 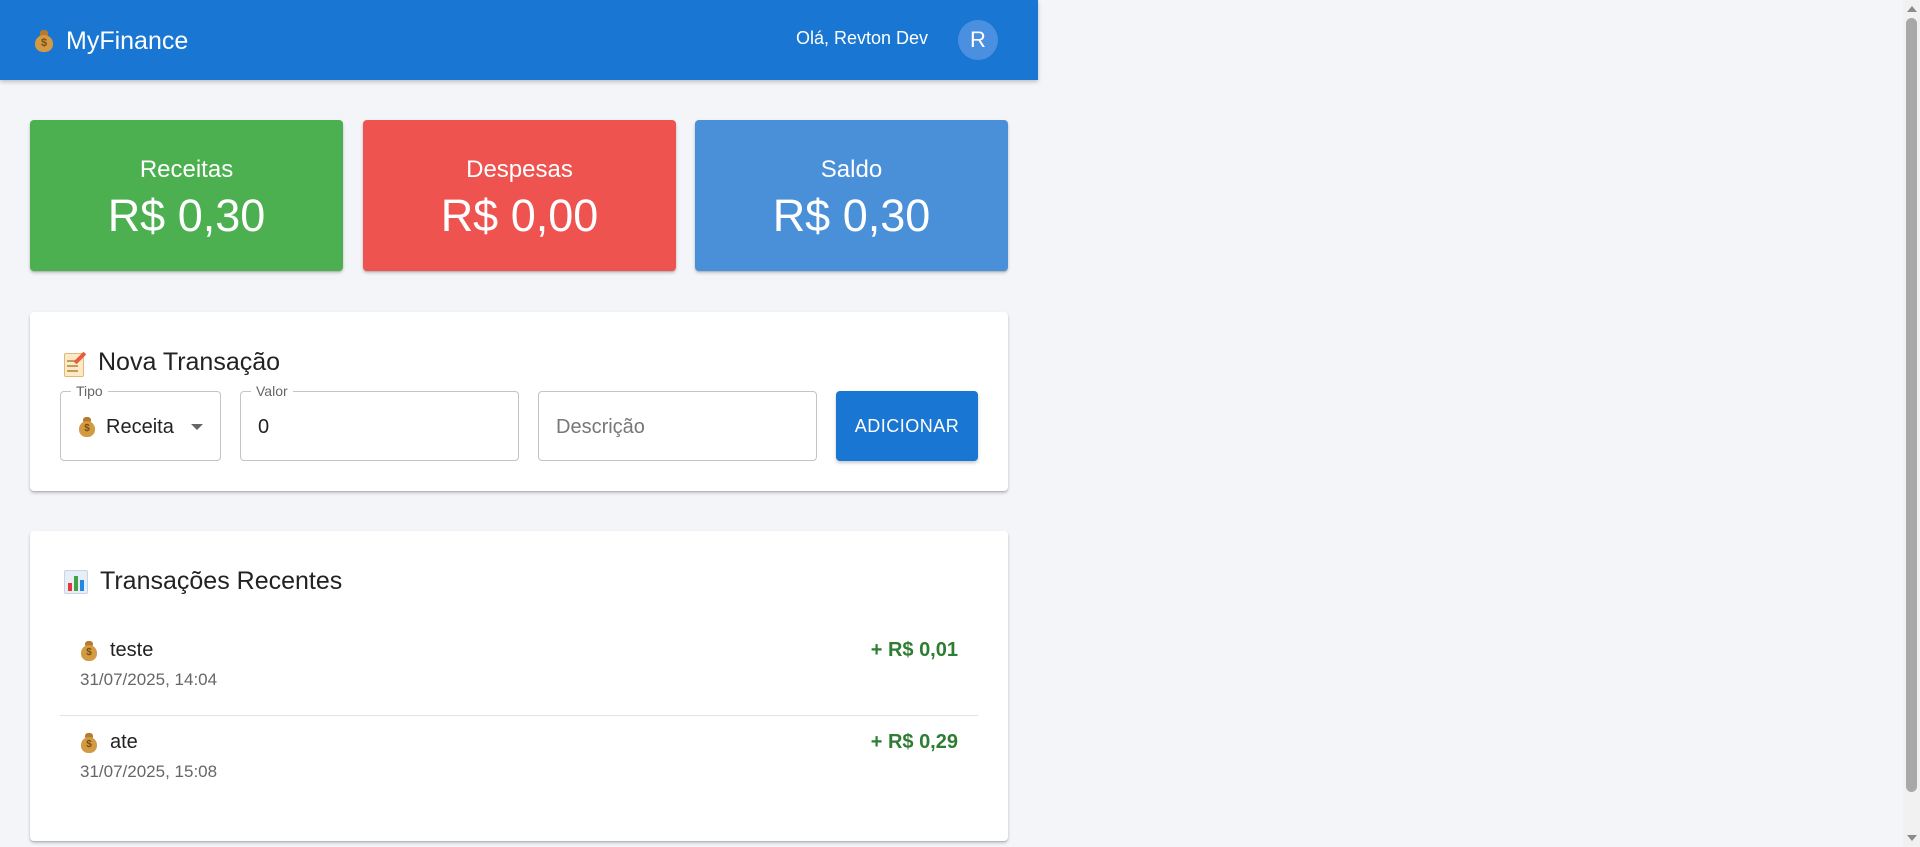 I want to click on type-value-text: Receita, so click(x=140, y=427).